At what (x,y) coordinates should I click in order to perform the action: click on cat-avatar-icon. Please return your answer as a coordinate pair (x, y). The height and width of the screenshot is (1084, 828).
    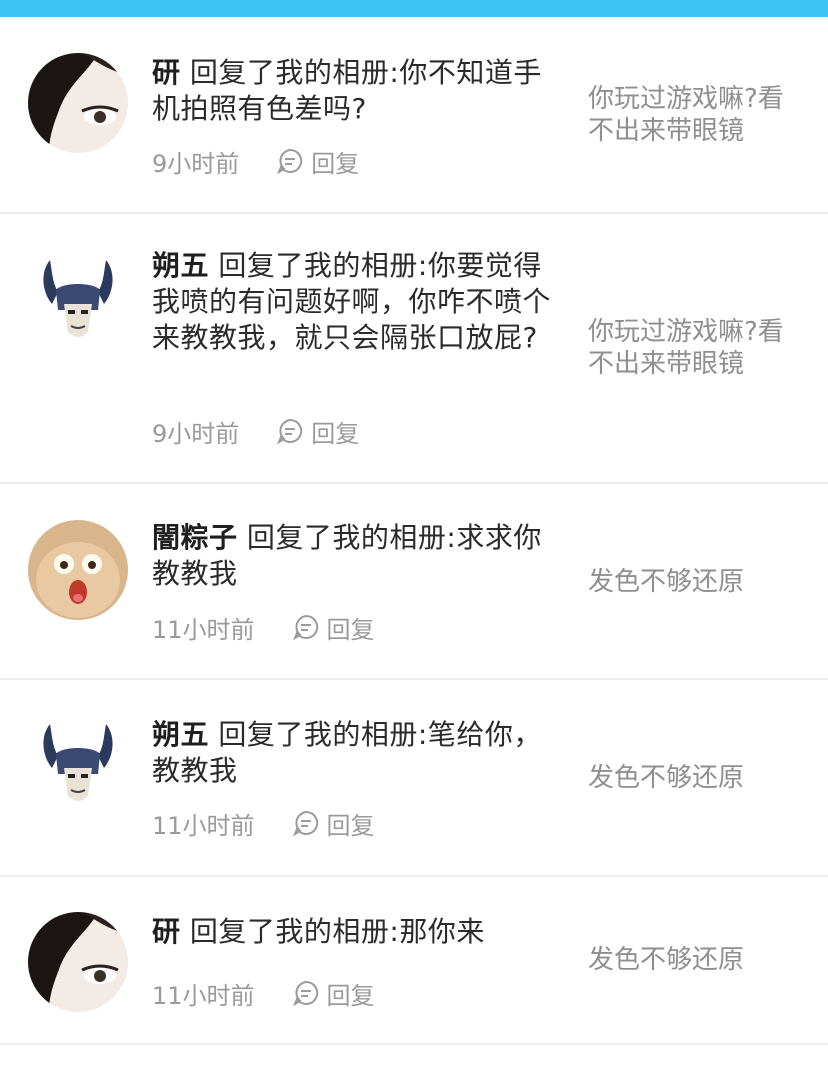
    Looking at the image, I should click on (78, 570).